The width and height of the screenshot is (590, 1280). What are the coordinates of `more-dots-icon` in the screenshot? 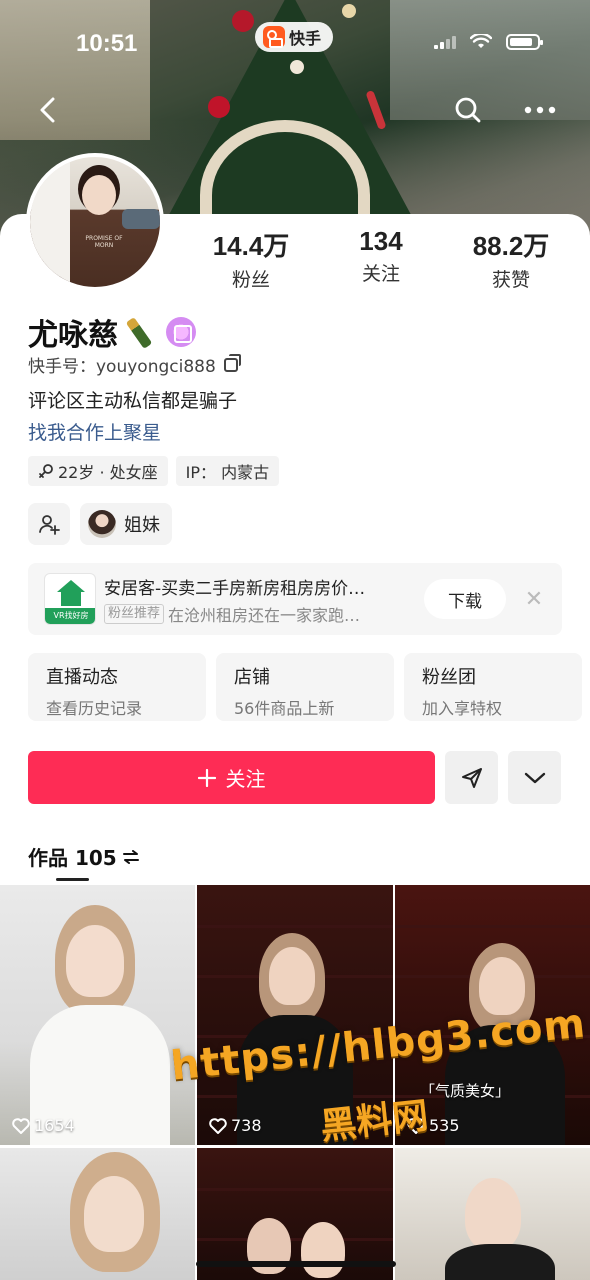 It's located at (540, 110).